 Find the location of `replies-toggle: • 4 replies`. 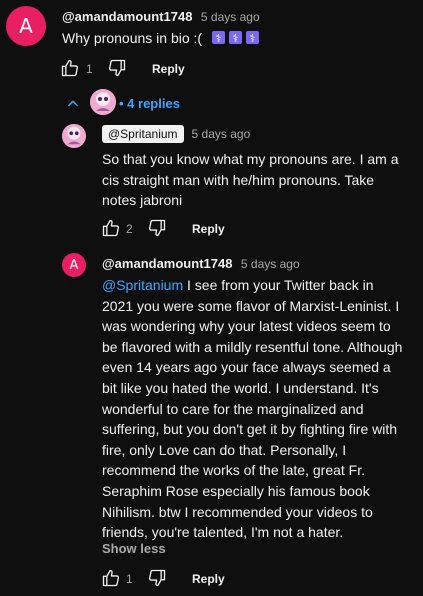

replies-toggle: • 4 replies is located at coordinates (149, 103).